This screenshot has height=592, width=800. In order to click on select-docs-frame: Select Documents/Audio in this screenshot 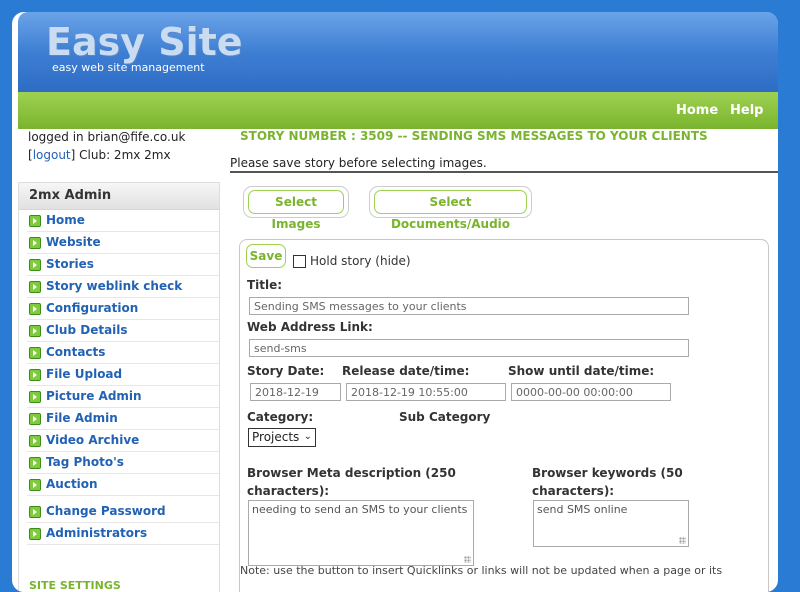, I will do `click(450, 208)`.